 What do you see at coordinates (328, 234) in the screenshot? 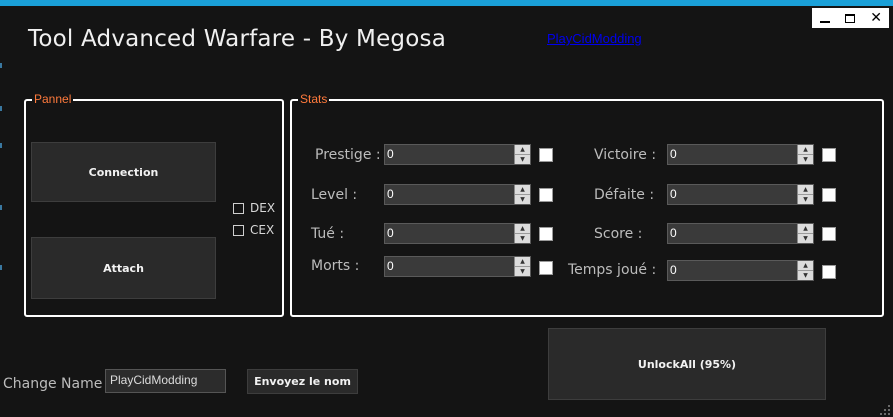
I see `stat-label-tue: Tué :` at bounding box center [328, 234].